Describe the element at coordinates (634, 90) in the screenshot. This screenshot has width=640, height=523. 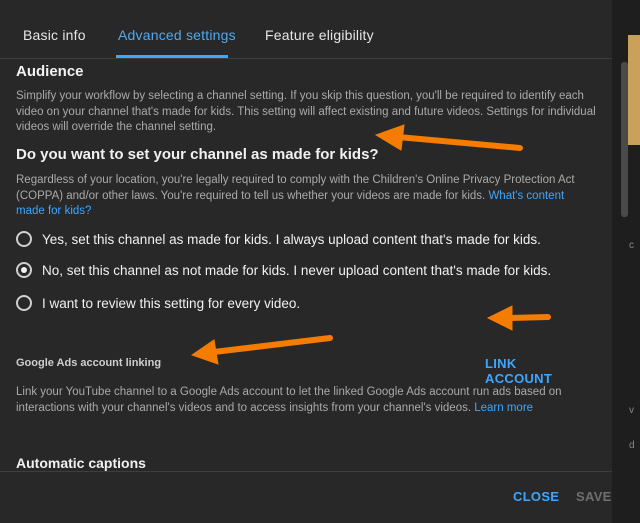
I see `background-thumbnail` at that location.